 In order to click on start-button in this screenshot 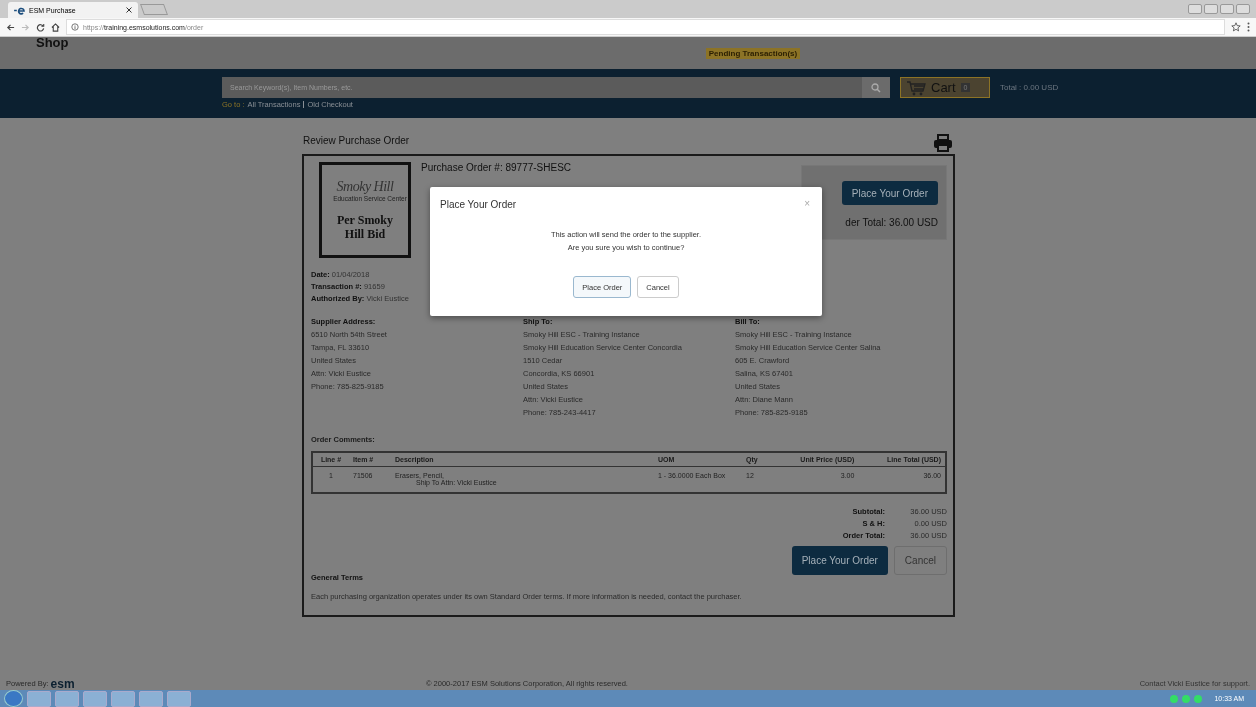, I will do `click(13, 698)`.